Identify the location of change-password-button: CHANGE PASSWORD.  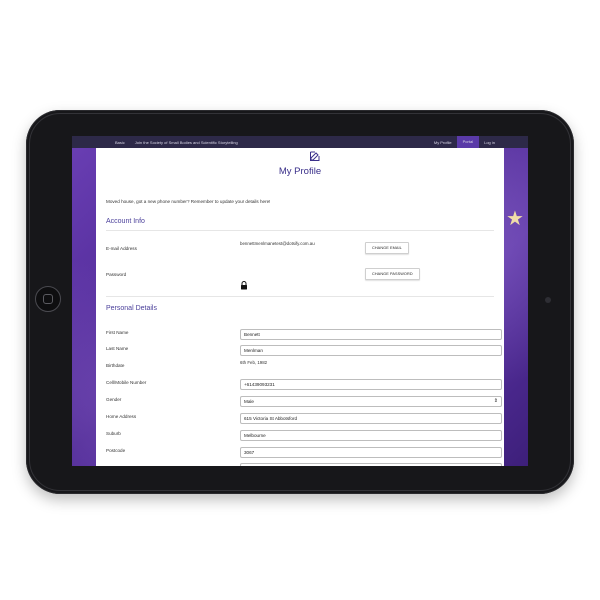
(392, 274).